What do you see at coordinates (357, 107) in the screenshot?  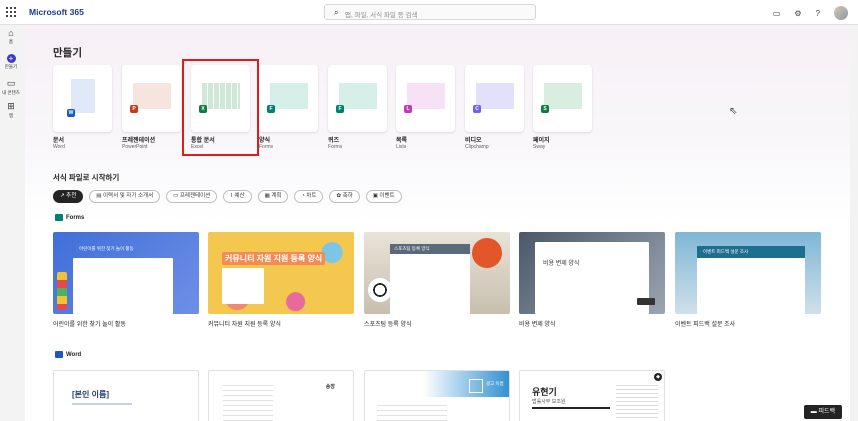 I see `create-item-quiz: F 퀴즈 Forms` at bounding box center [357, 107].